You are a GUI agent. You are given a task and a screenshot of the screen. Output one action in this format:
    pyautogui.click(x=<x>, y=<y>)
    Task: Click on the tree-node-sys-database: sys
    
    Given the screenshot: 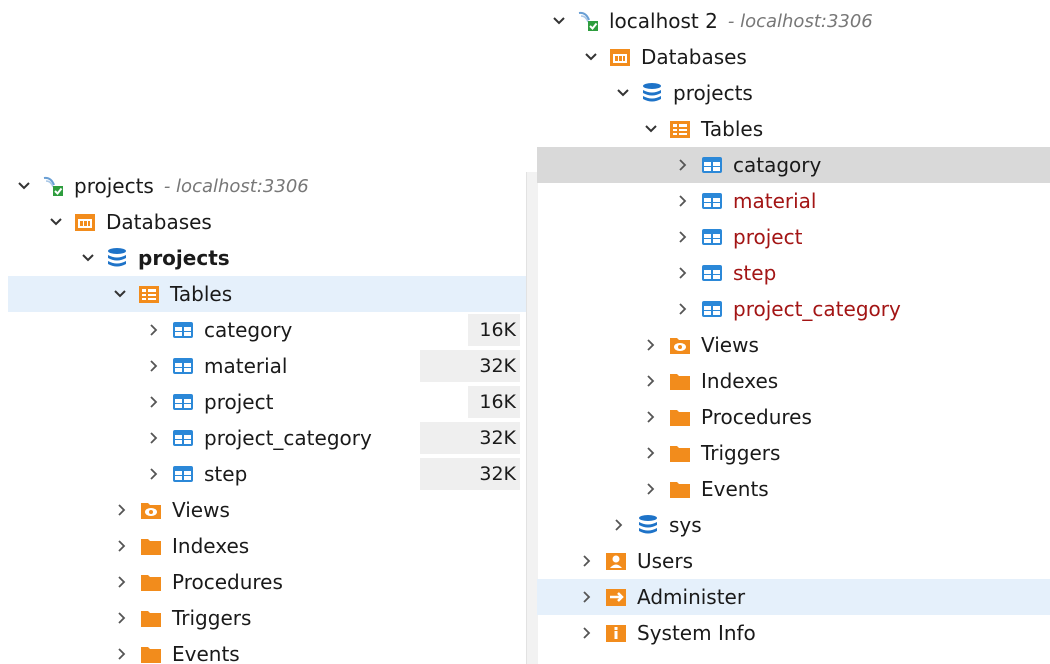 What is the action you would take?
    pyautogui.click(x=793, y=525)
    